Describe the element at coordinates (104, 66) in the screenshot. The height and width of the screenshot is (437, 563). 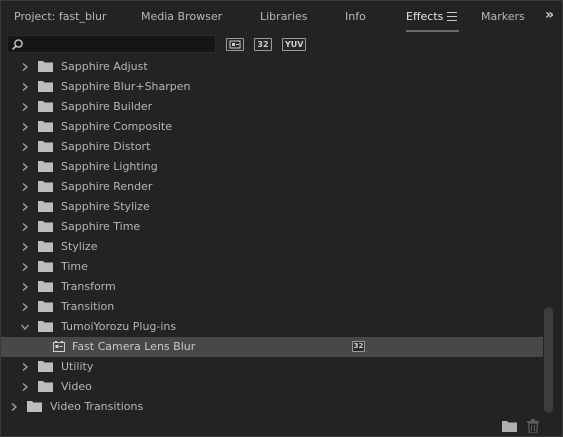
I see `tree-item-label: Sapphire Adjust` at that location.